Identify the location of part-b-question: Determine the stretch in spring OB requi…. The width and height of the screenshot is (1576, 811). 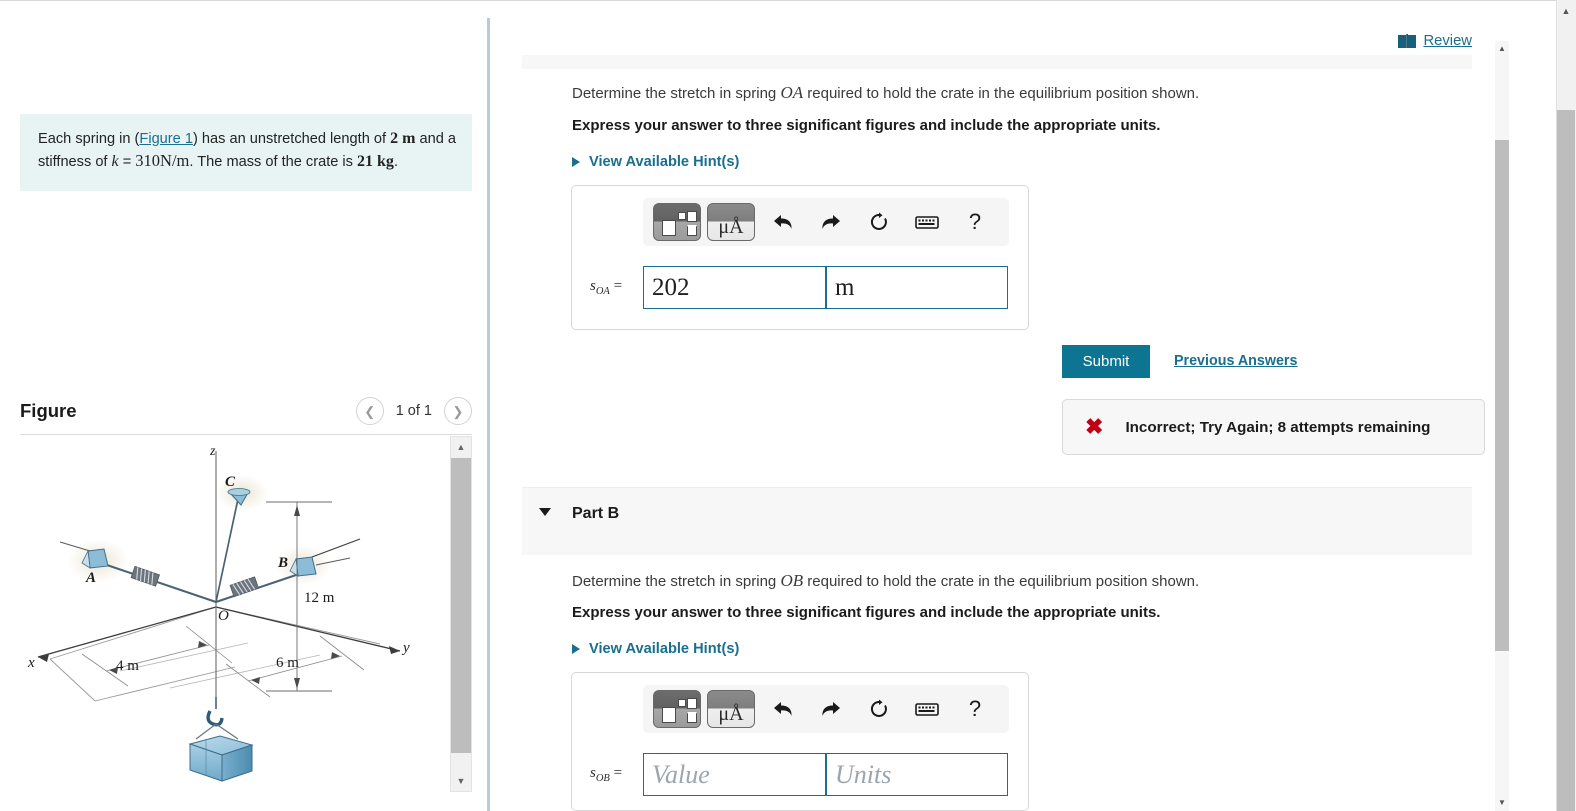
(1022, 581).